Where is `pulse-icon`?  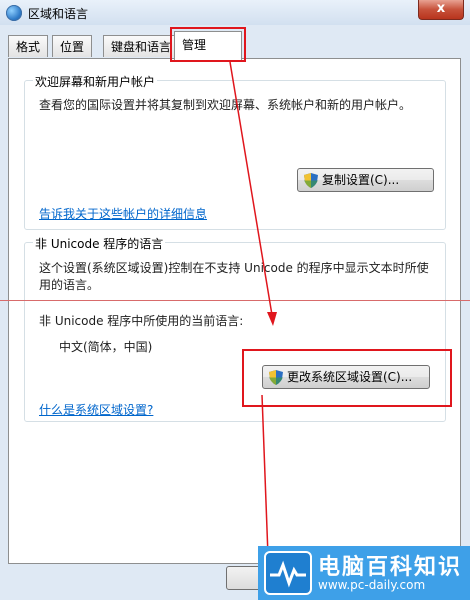 pulse-icon is located at coordinates (288, 574).